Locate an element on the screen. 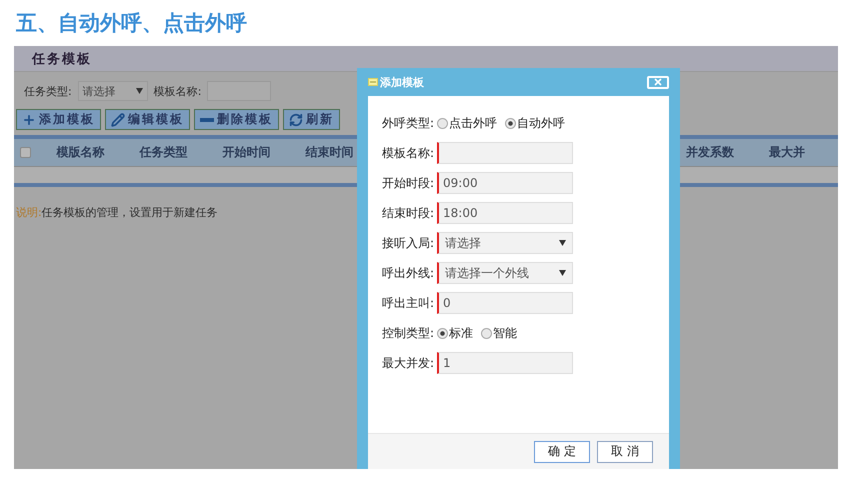  column-header: 开始时间 is located at coordinates (247, 152).